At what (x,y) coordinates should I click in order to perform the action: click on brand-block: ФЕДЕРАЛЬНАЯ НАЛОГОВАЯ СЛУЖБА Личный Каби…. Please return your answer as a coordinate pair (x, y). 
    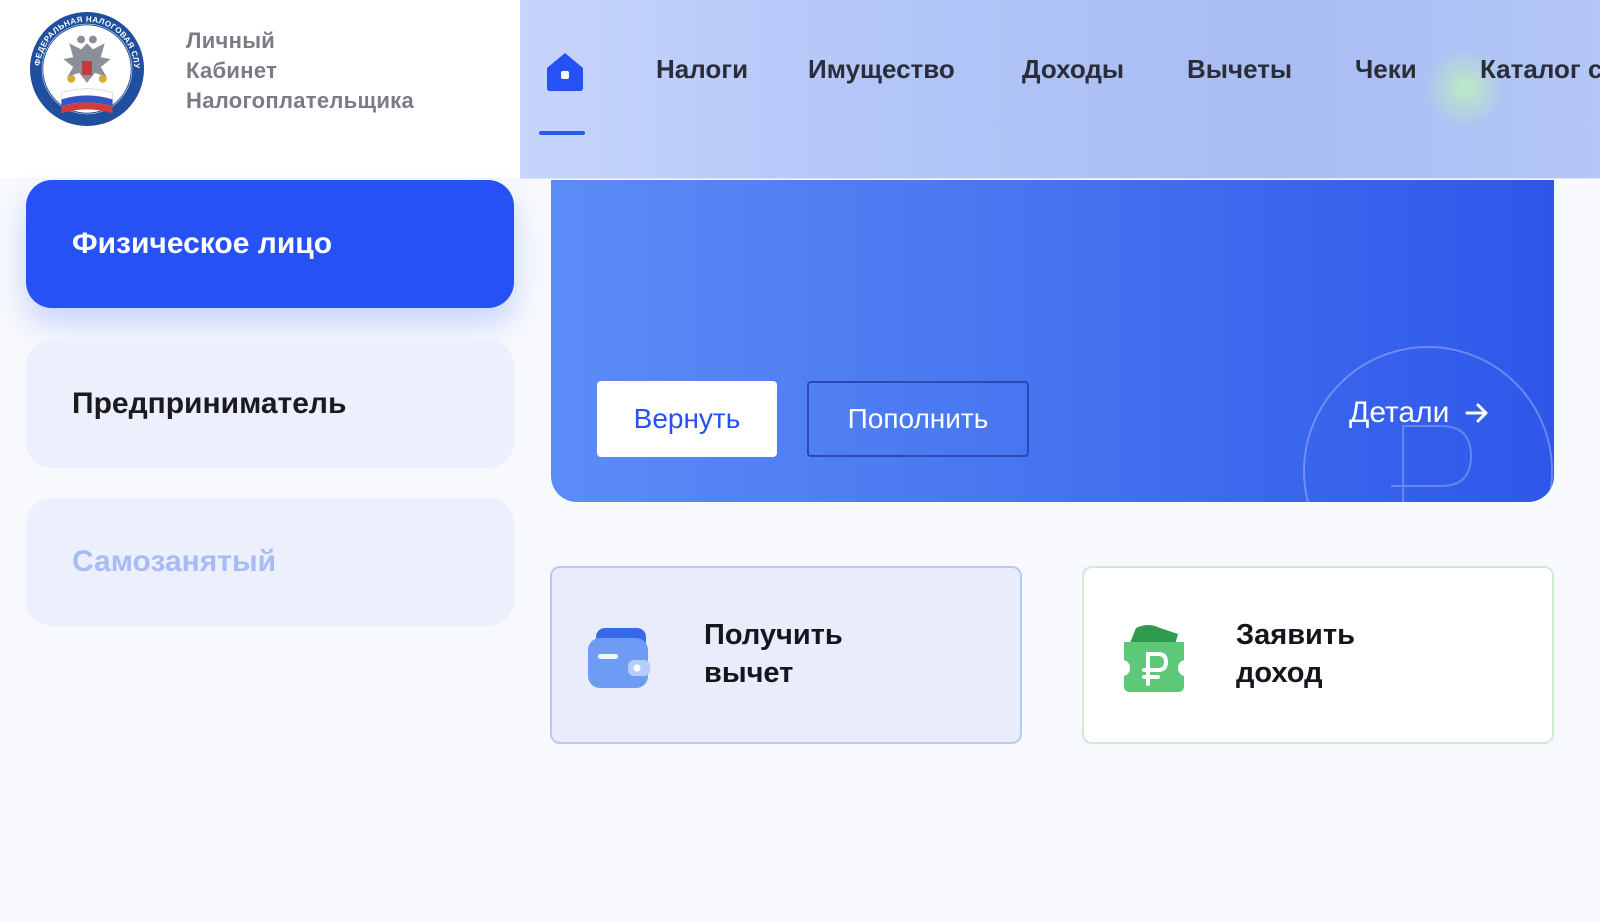
    Looking at the image, I should click on (260, 89).